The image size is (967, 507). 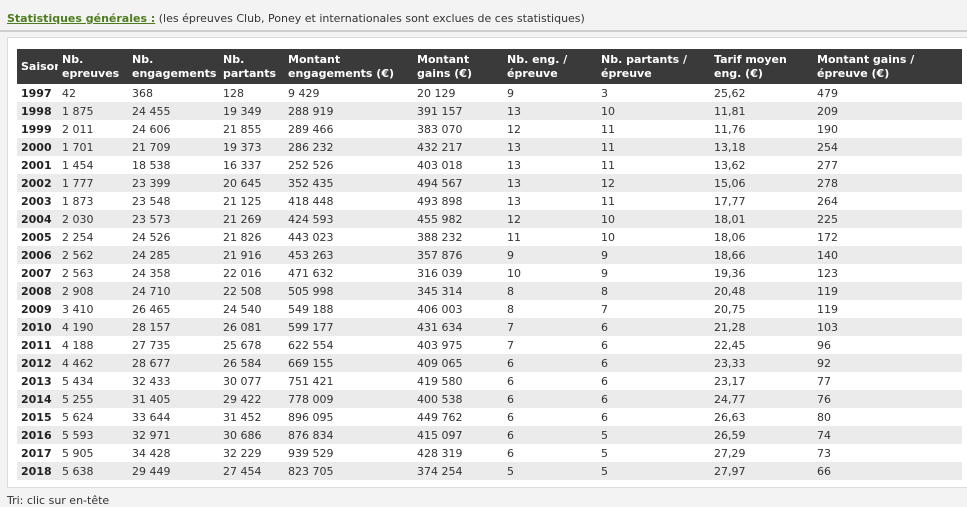 What do you see at coordinates (440, 381) in the screenshot?
I see `table-cell: 419 580` at bounding box center [440, 381].